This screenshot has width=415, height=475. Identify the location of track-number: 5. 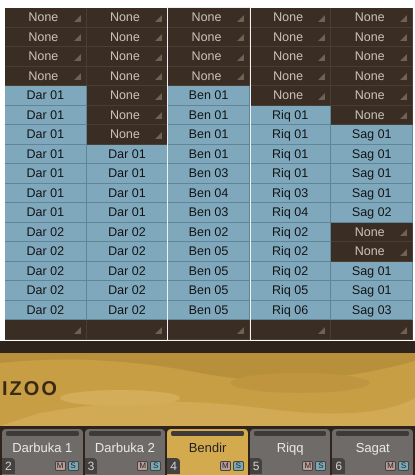
(256, 466).